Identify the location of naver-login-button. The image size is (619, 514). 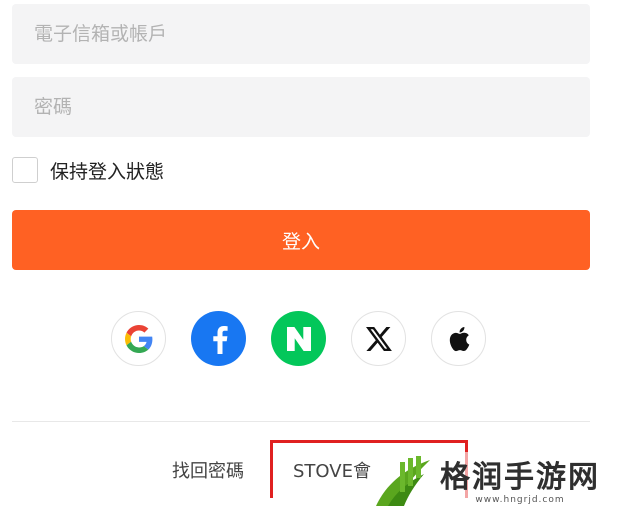
(298, 338).